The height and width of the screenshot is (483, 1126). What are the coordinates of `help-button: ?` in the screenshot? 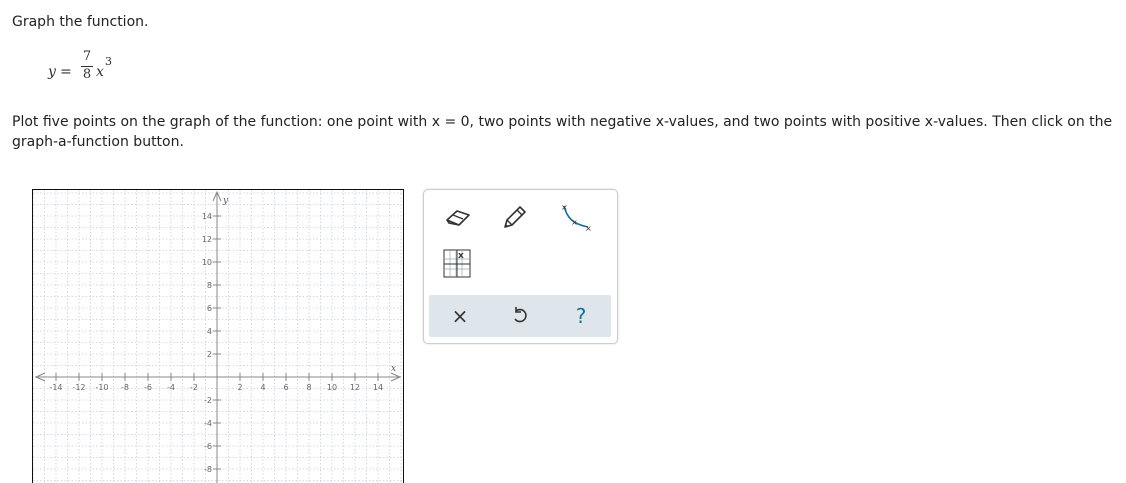 It's located at (581, 316).